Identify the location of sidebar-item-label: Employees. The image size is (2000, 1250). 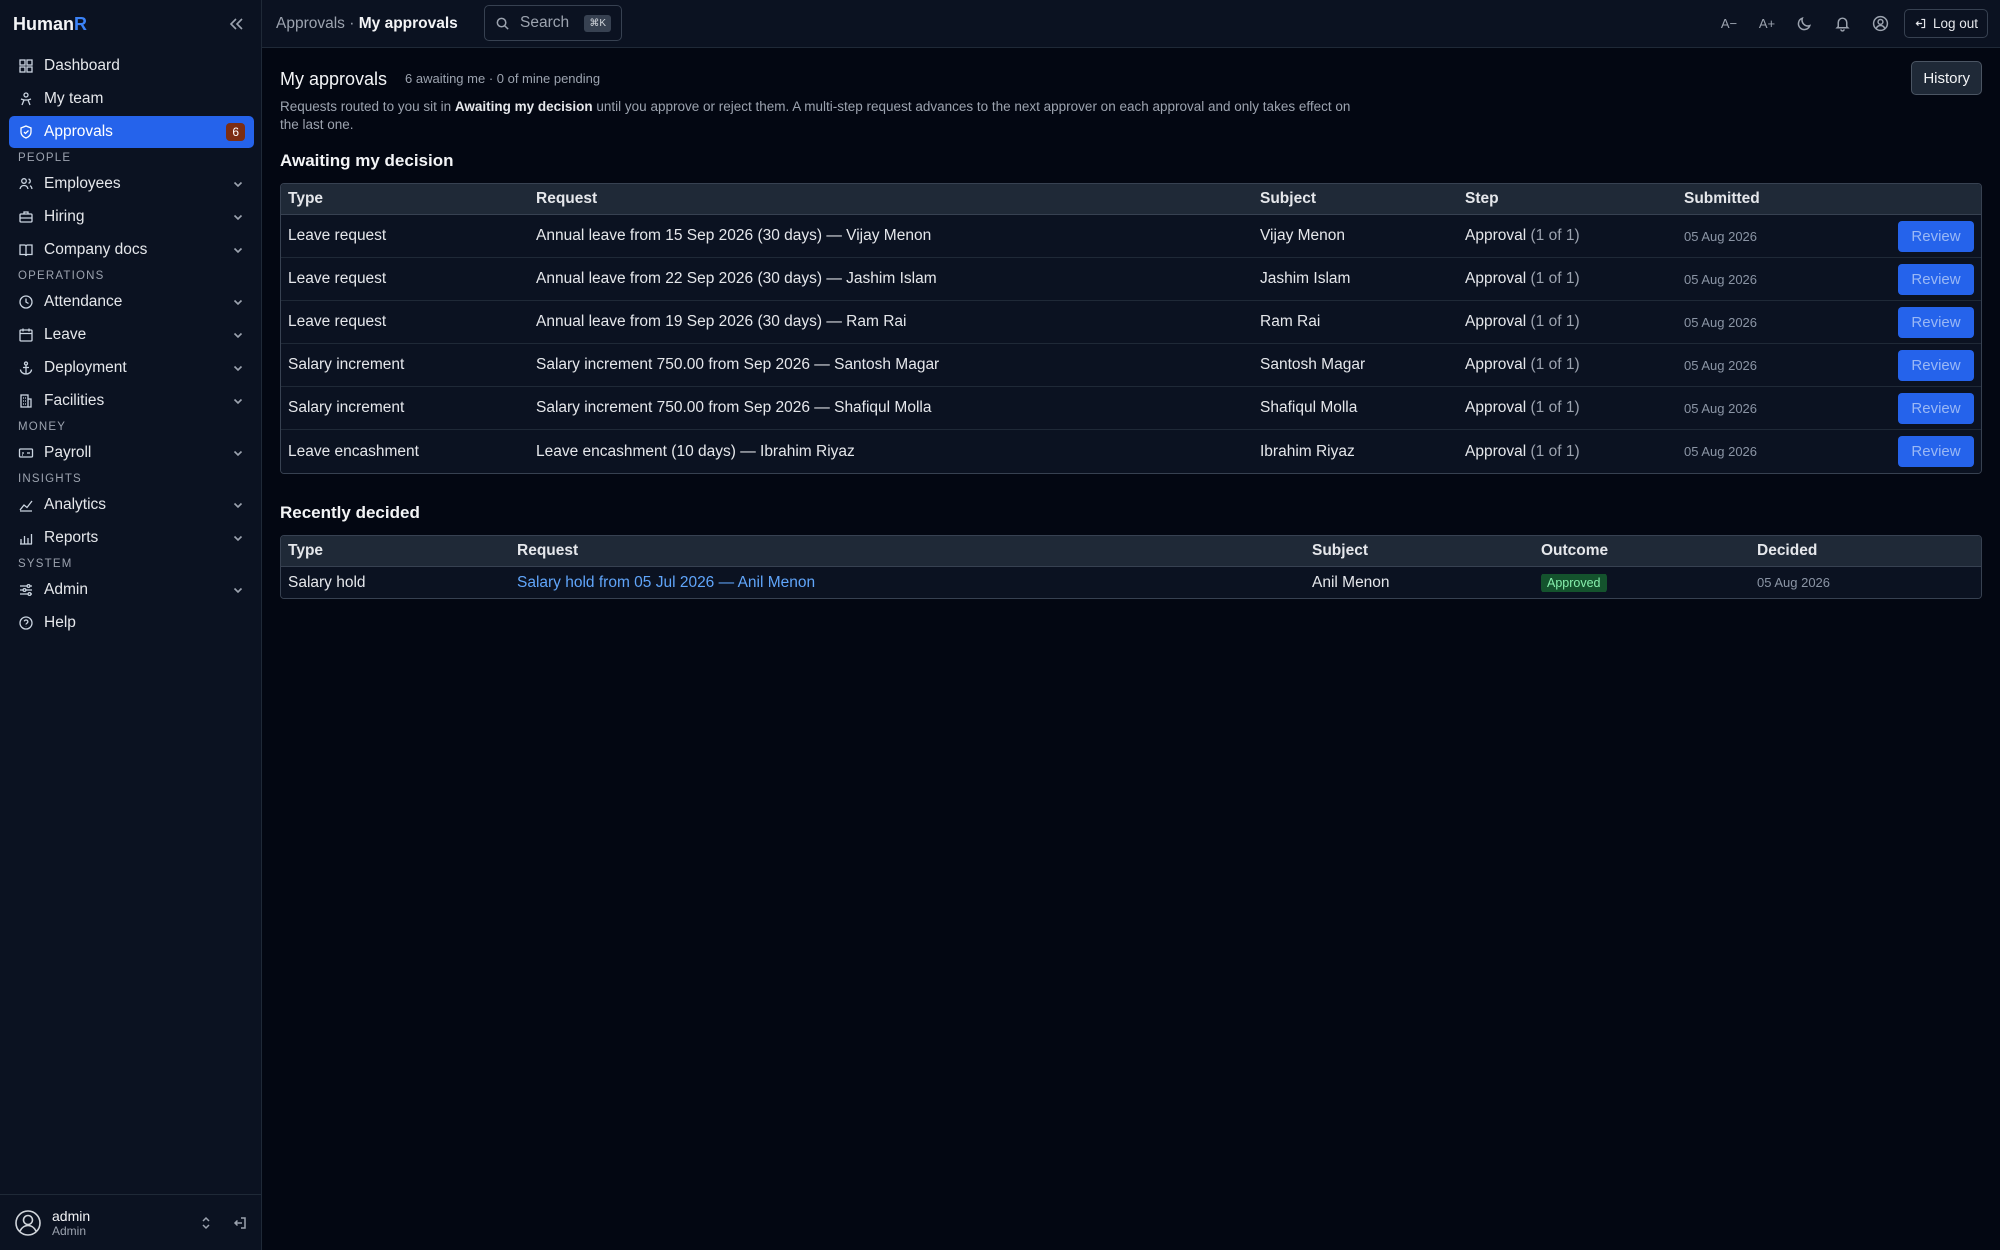
(82, 183).